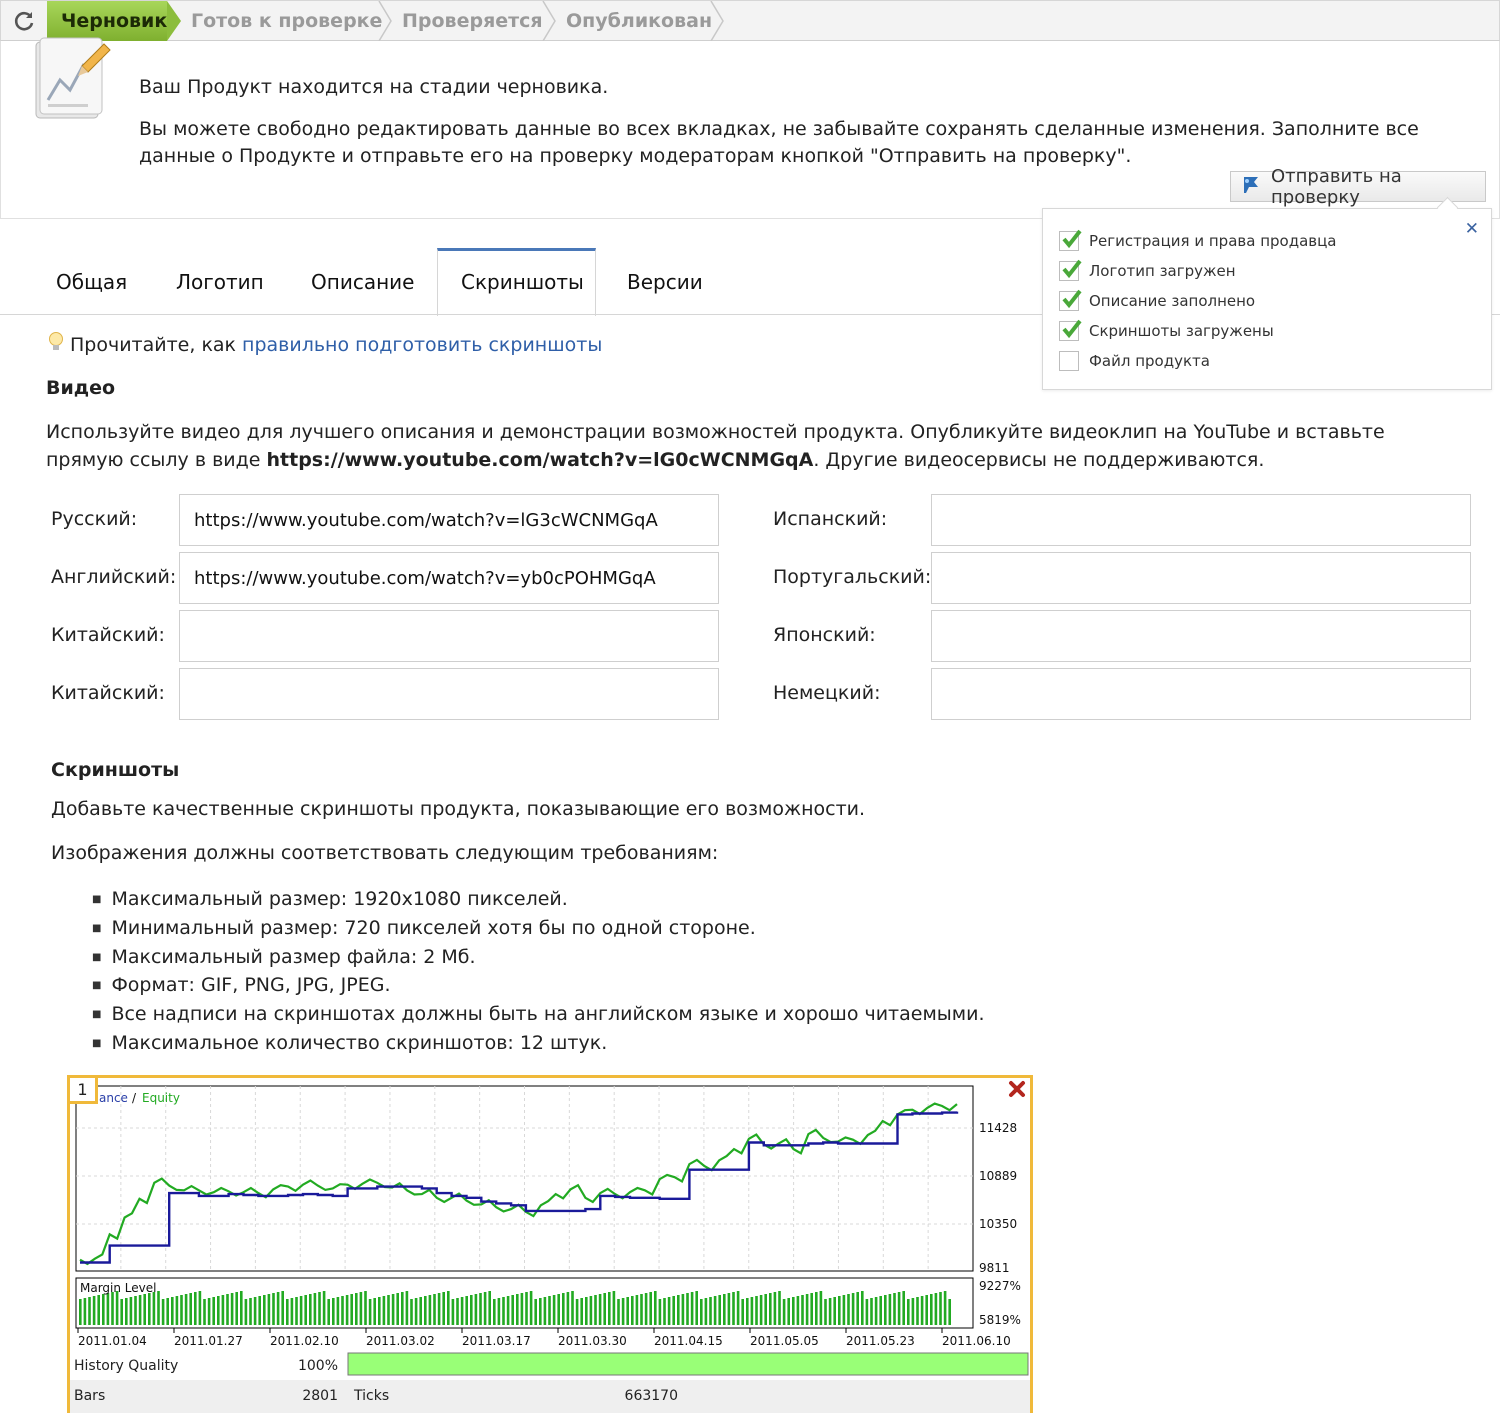 The width and height of the screenshot is (1500, 1413). I want to click on video-url-zh-input, so click(449, 636).